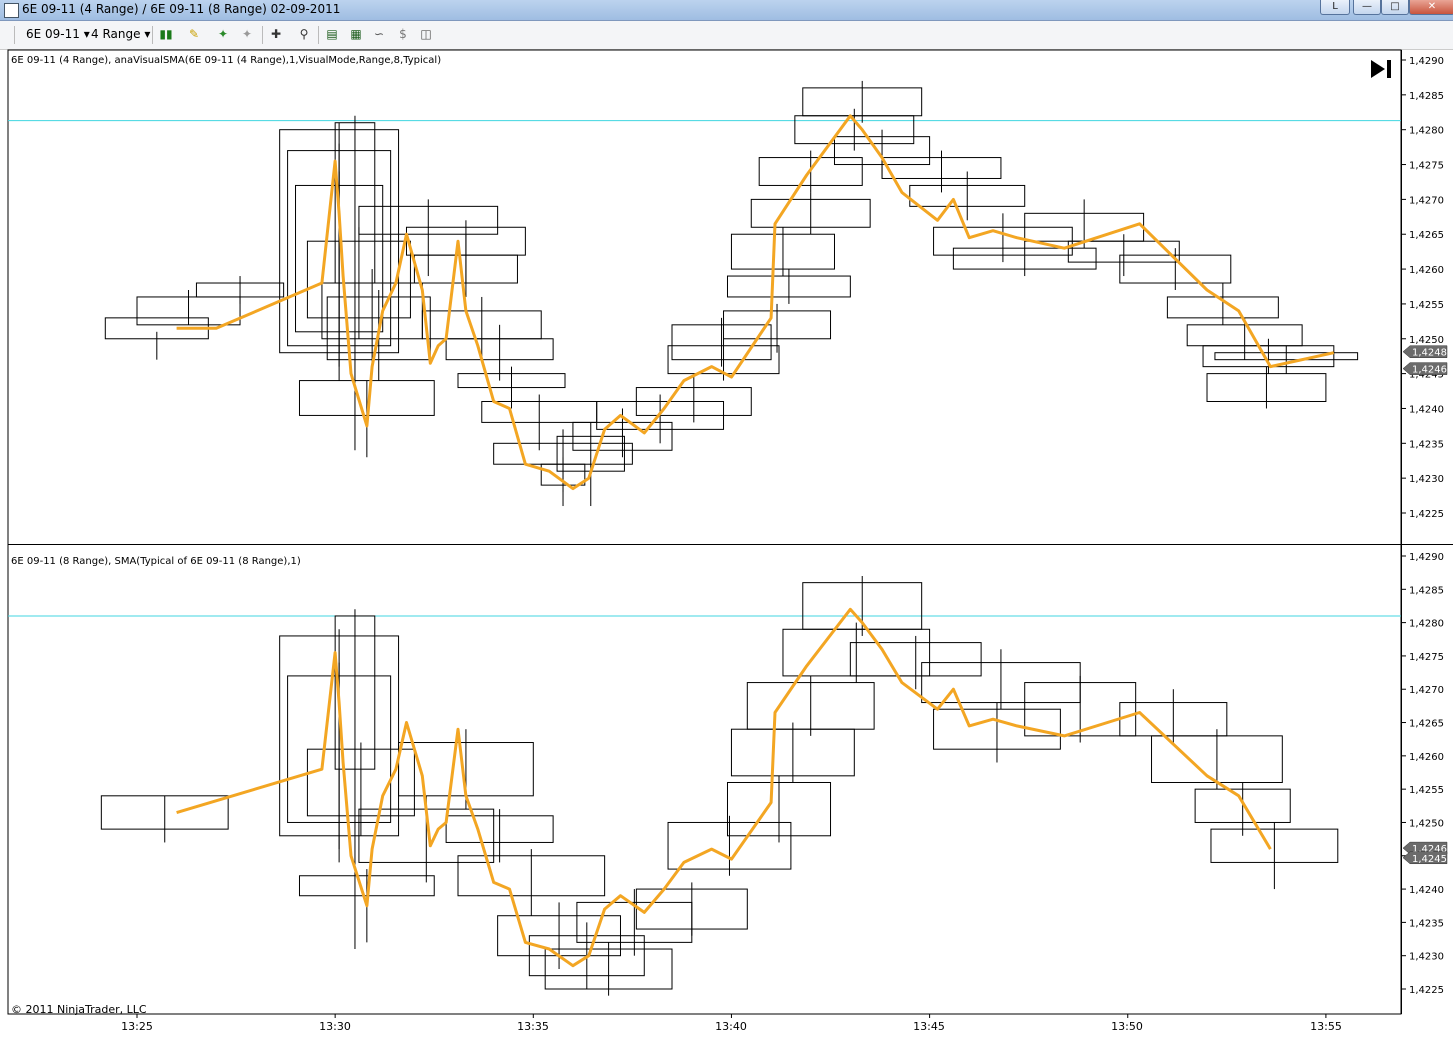 This screenshot has width=1453, height=1042. Describe the element at coordinates (1127, 1026) in the screenshot. I see `x-tick-label: 13:50` at that location.